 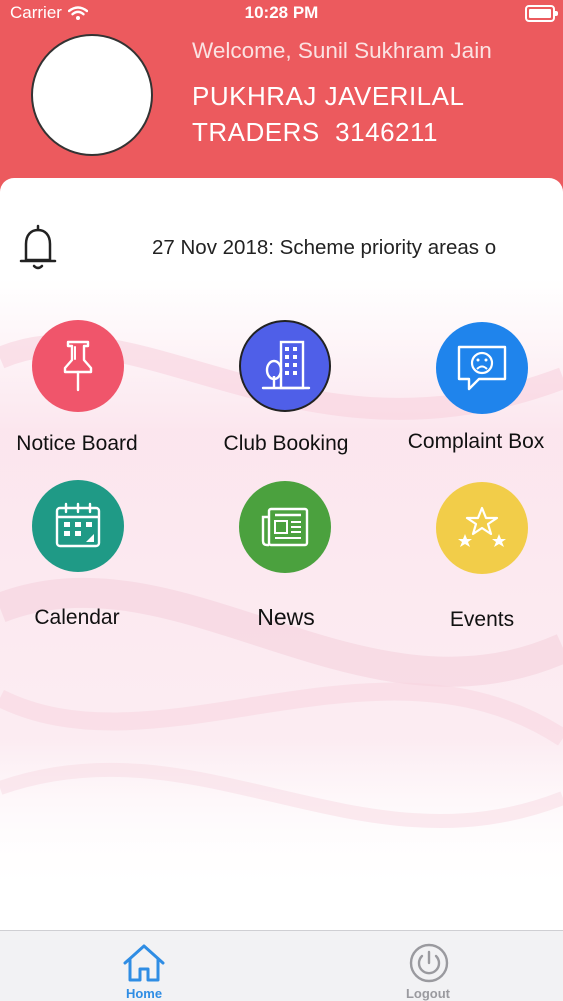 I want to click on tab-logout: Logout, so click(x=428, y=966).